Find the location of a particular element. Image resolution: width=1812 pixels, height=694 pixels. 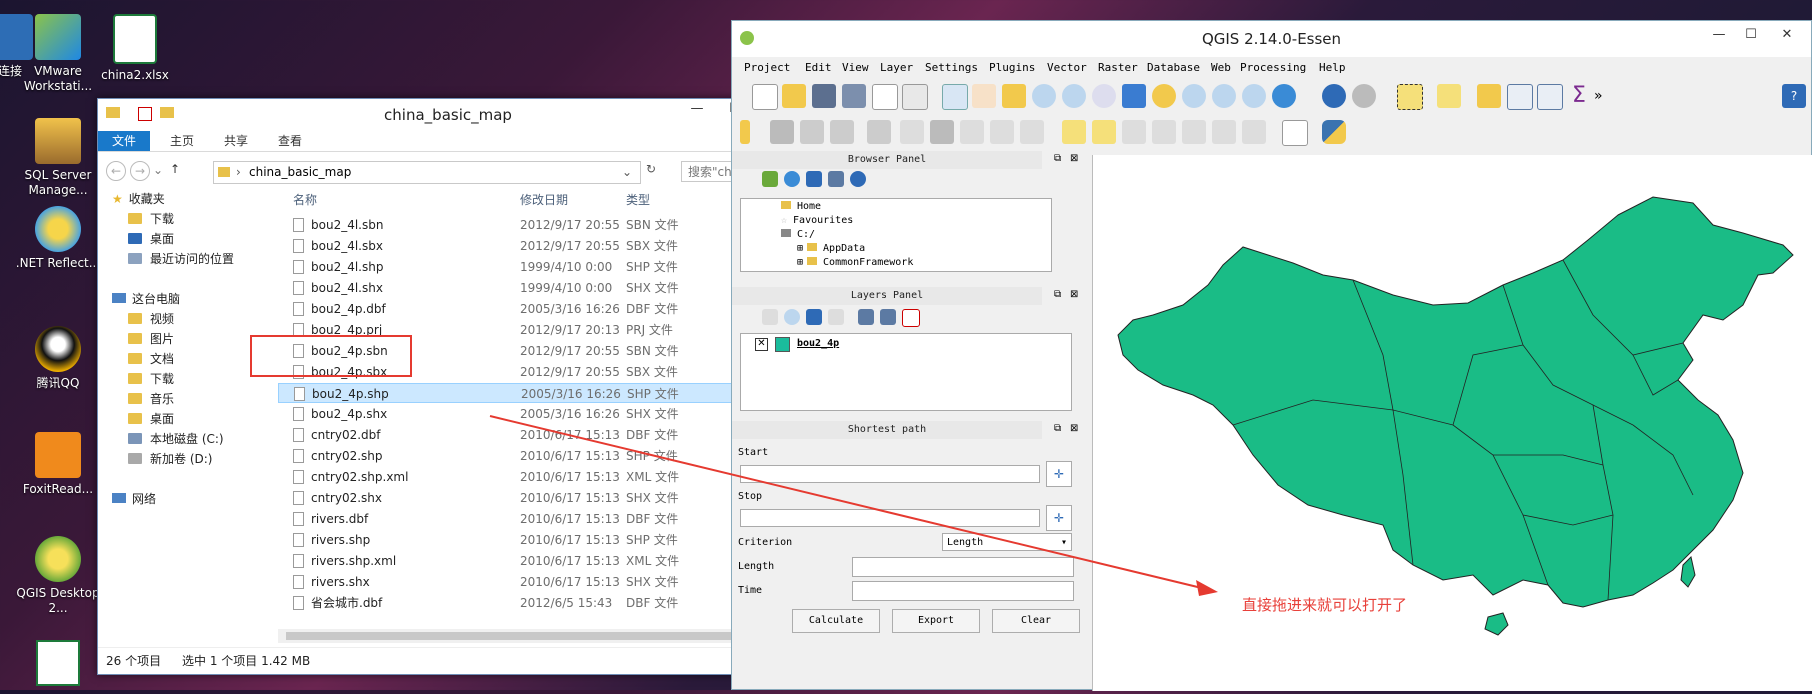

annotation-arrow is located at coordinates (853, 505).